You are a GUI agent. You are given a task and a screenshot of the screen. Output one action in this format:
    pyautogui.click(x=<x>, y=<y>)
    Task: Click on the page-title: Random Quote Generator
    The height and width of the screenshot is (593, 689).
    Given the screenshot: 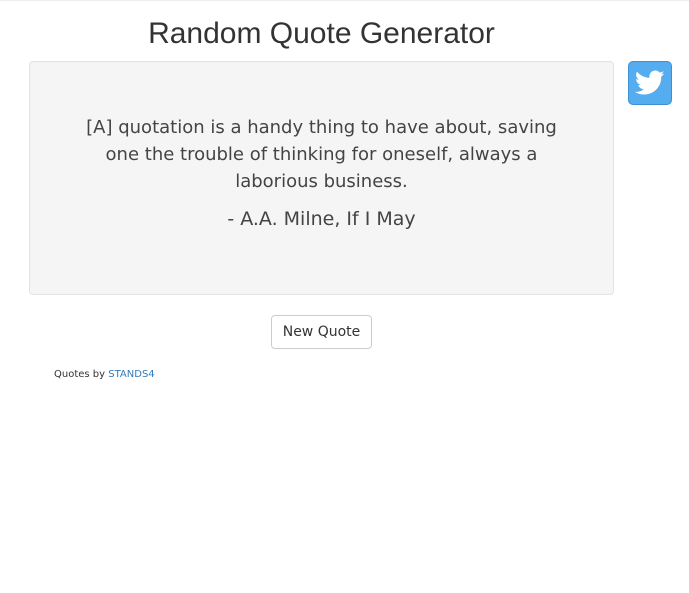 What is the action you would take?
    pyautogui.click(x=321, y=33)
    